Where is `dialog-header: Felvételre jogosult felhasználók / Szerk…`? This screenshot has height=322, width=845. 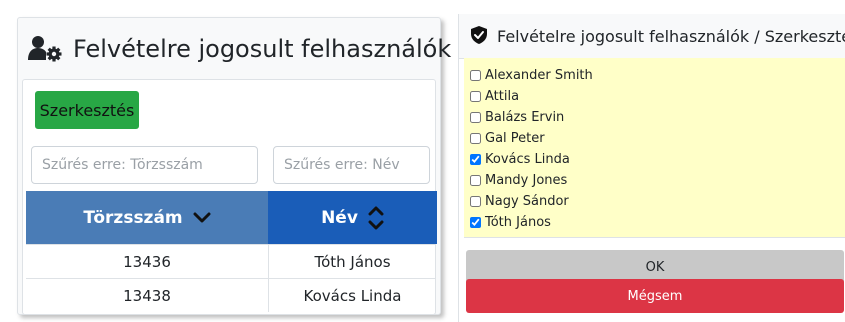 dialog-header: Felvételre jogosult felhasználók / Szerk… is located at coordinates (652, 36).